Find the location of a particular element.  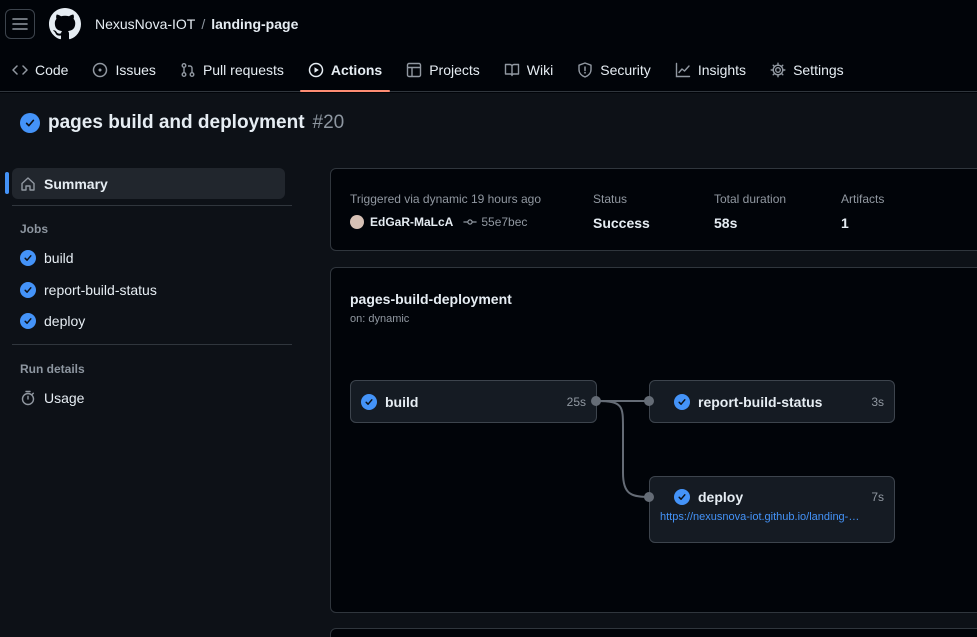

job-connector-lines is located at coordinates (623, 449).